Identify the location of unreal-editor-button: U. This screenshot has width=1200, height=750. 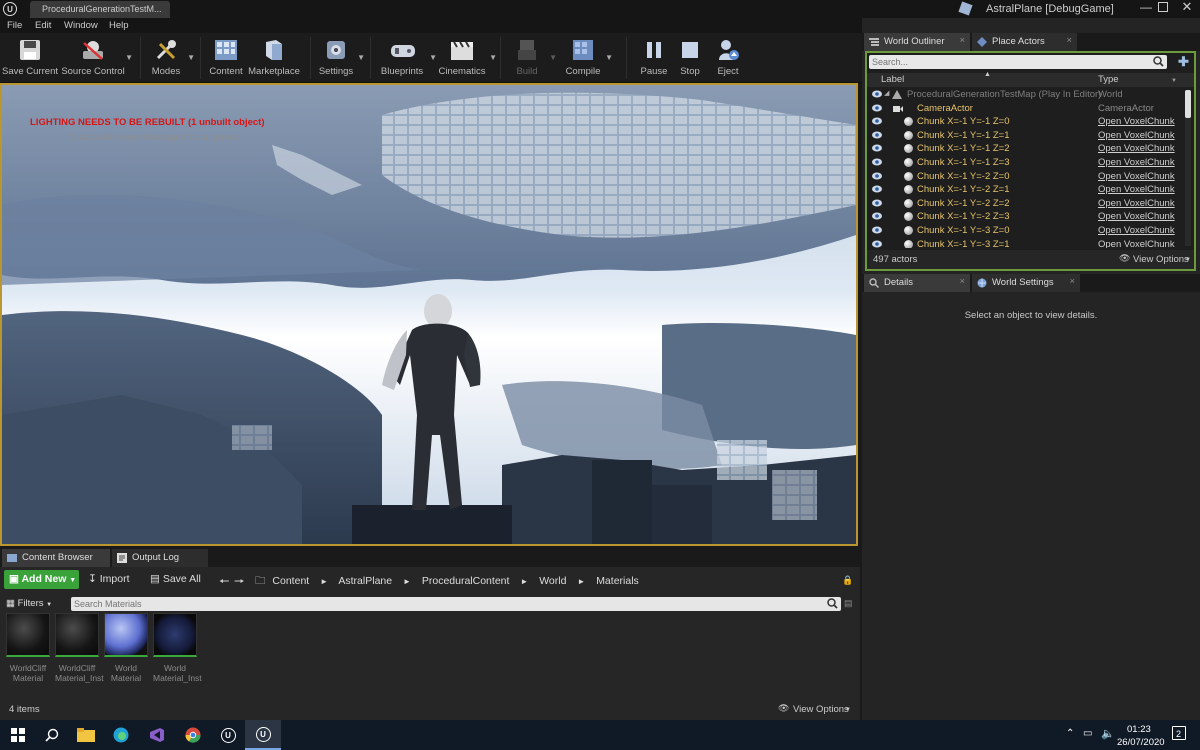
(263, 735).